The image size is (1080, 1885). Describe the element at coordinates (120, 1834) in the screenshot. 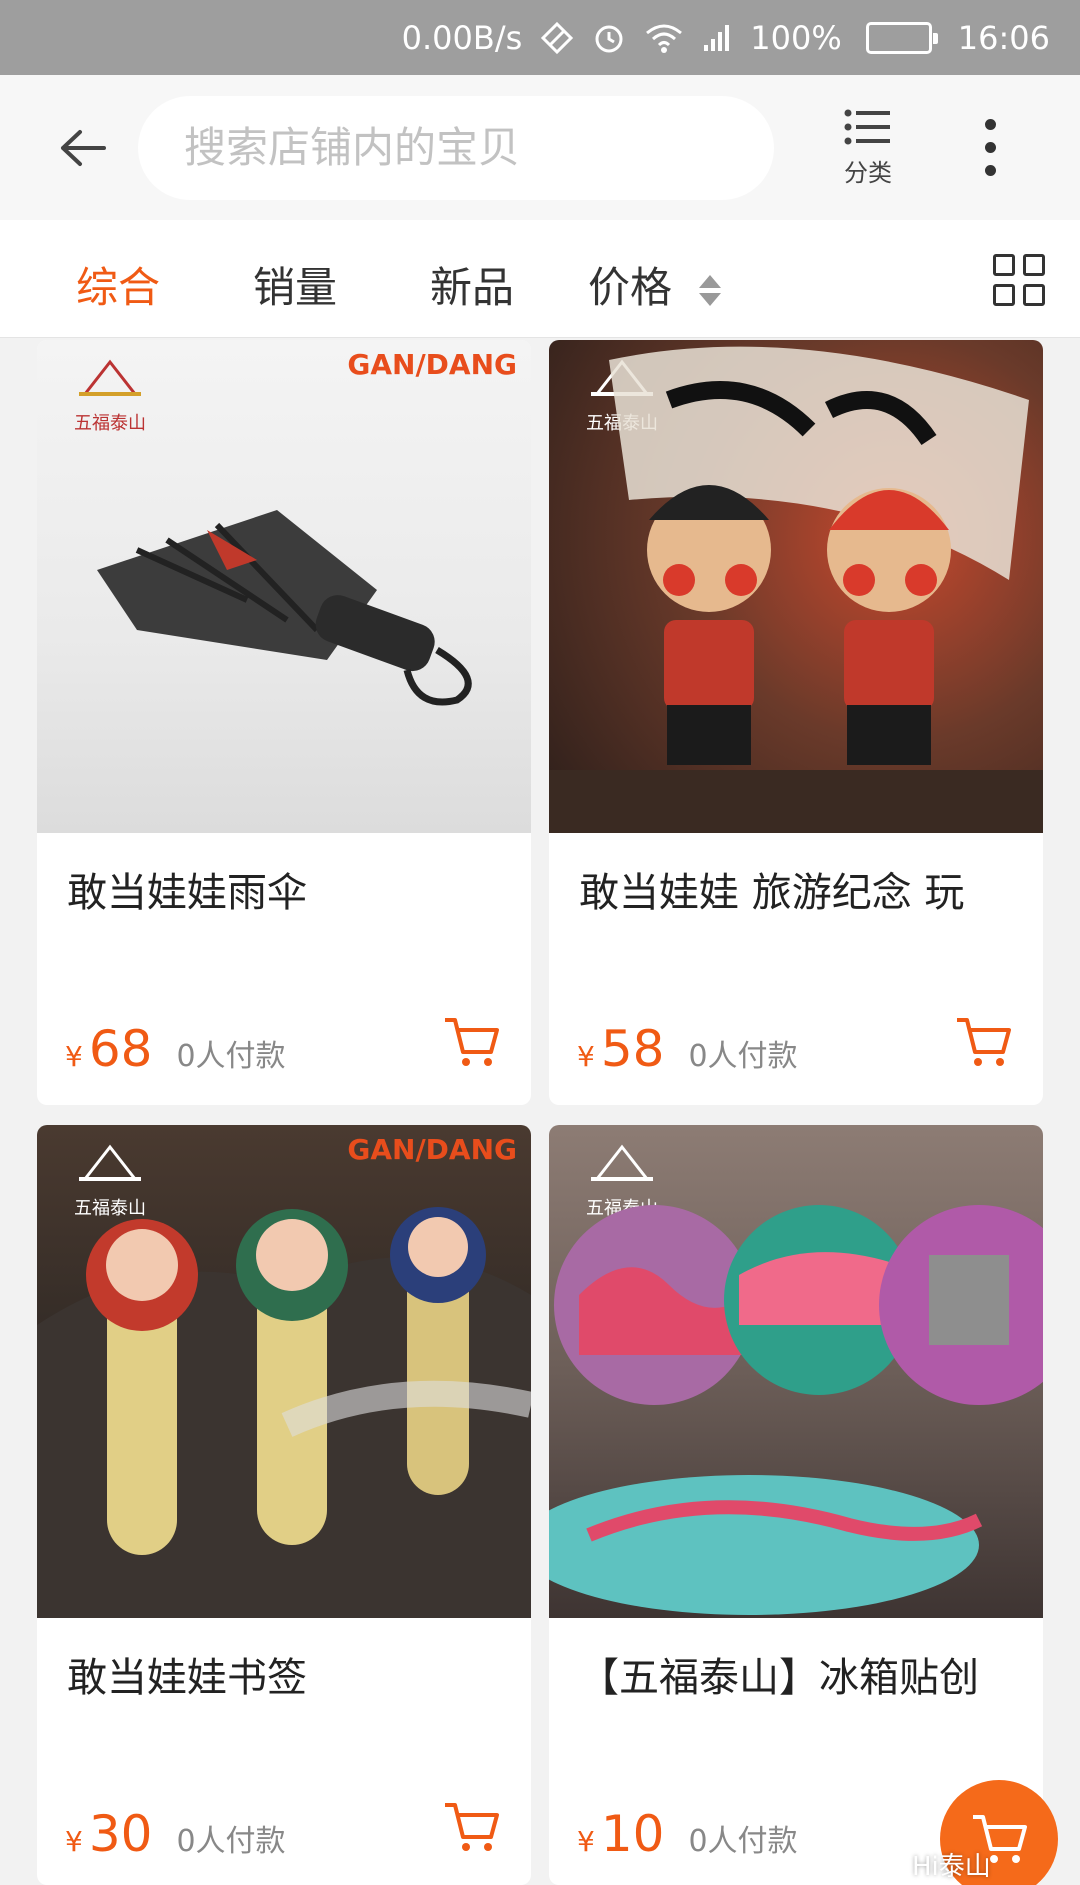

I see `product-price: 30` at that location.